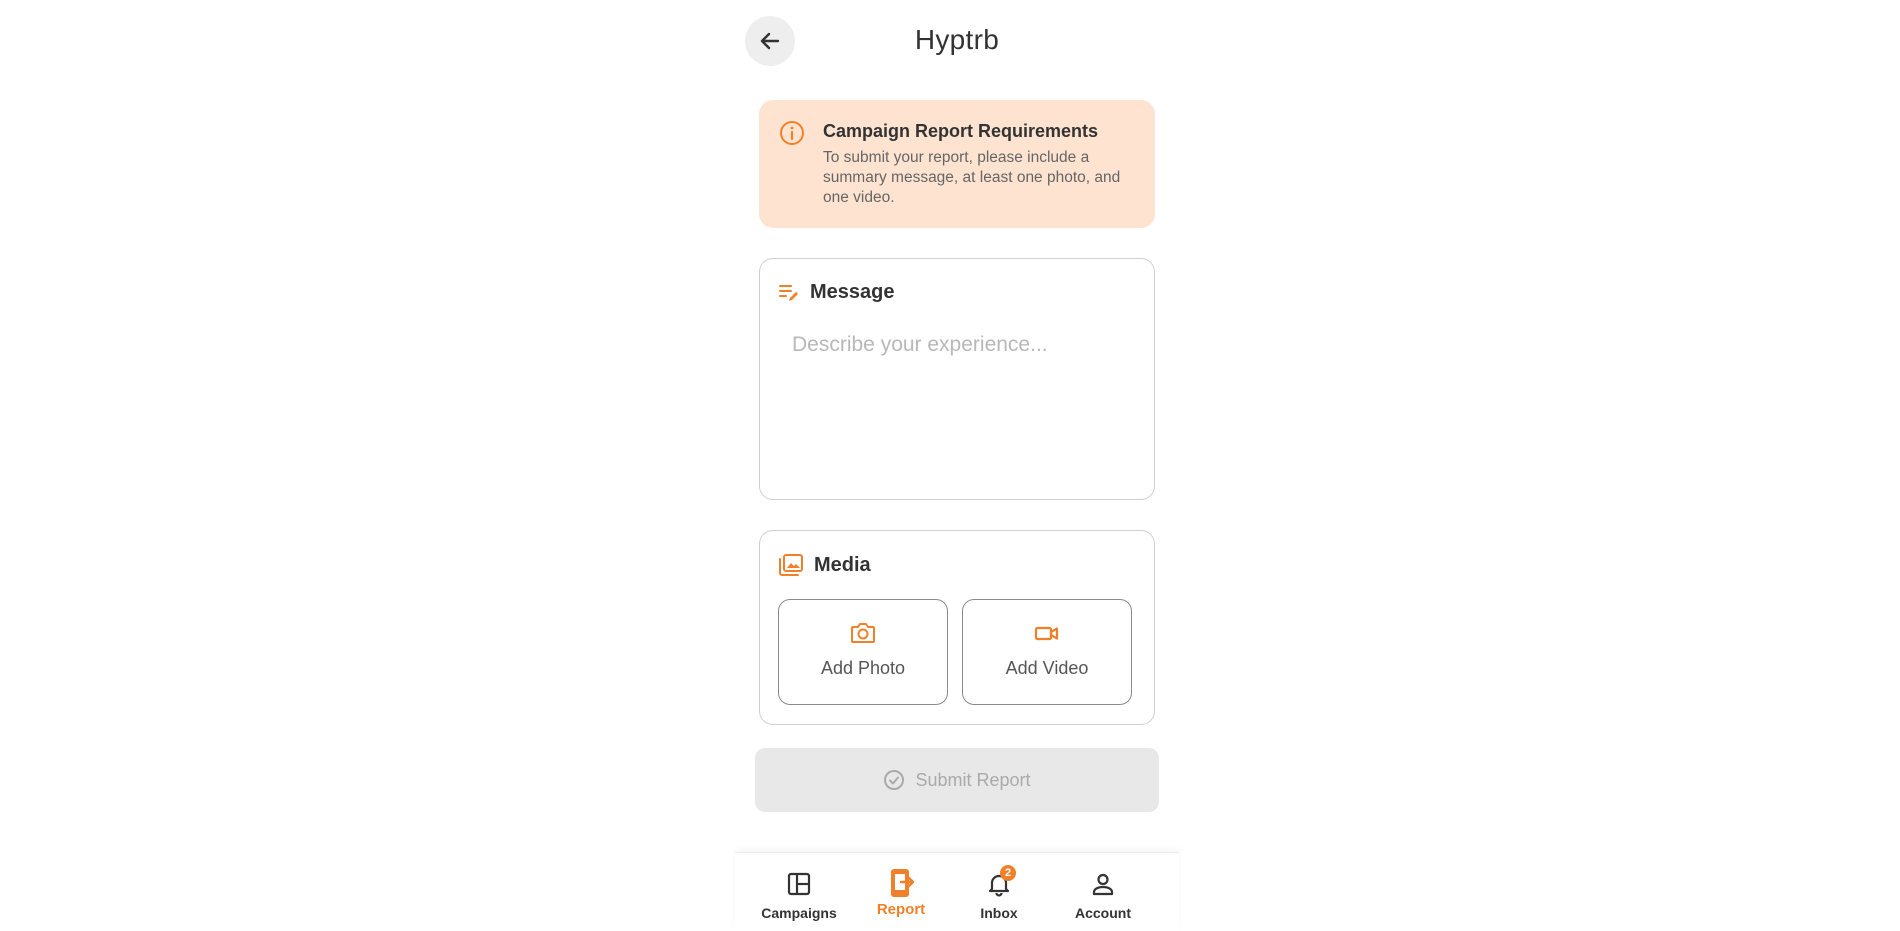 This screenshot has width=1900, height=931. Describe the element at coordinates (903, 883) in the screenshot. I see `report-upload-icon` at that location.